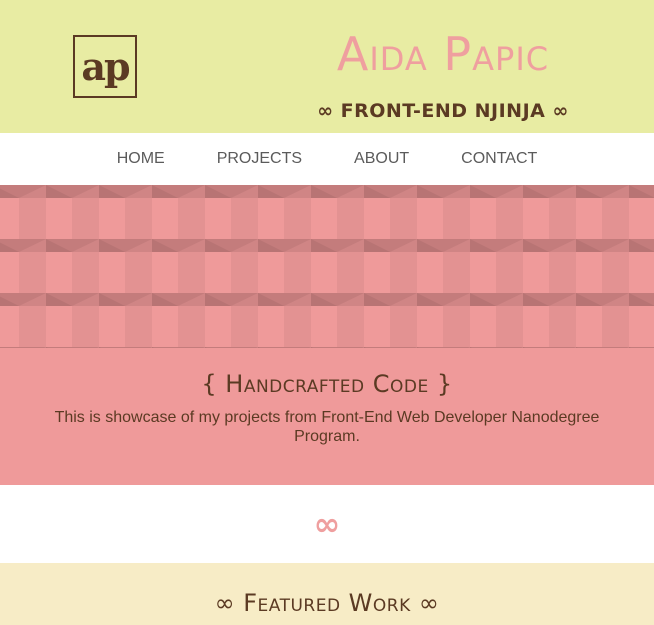 This screenshot has height=625, width=654. What do you see at coordinates (327, 384) in the screenshot?
I see `hero-title: { Handcrafted Code }` at bounding box center [327, 384].